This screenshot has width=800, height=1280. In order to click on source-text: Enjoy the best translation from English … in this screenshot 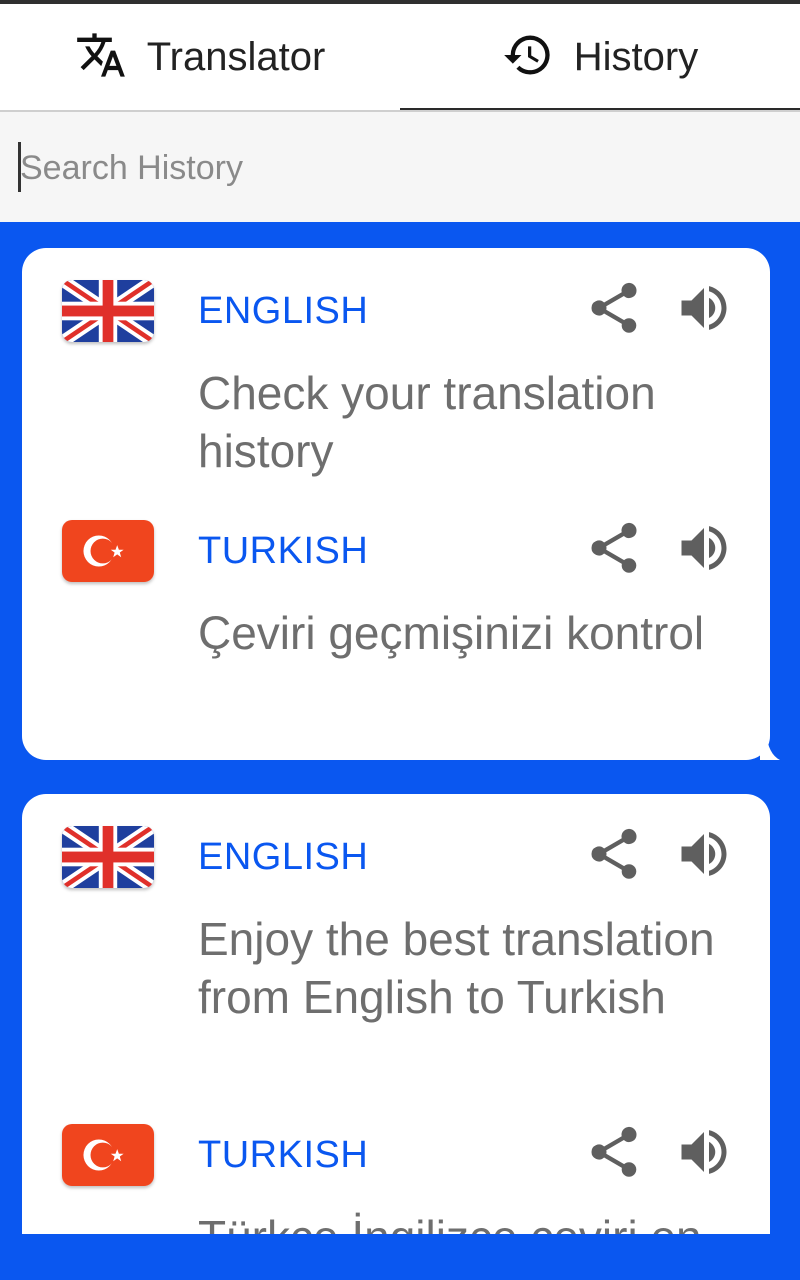, I will do `click(456, 968)`.